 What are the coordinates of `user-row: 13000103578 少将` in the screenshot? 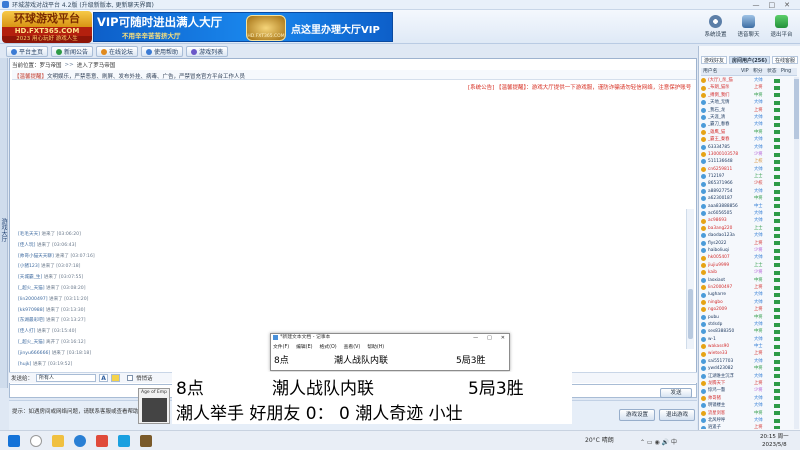 It's located at (747, 154).